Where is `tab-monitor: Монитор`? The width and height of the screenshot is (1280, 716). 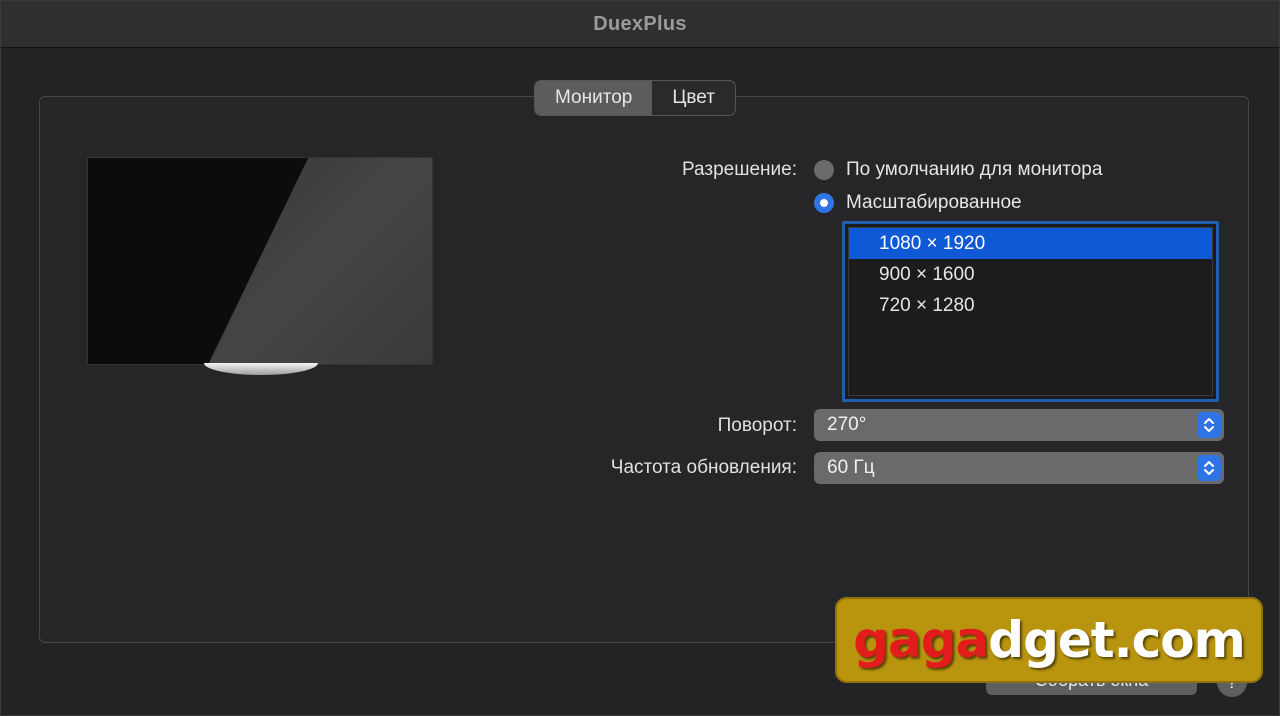 tab-monitor: Монитор is located at coordinates (594, 98).